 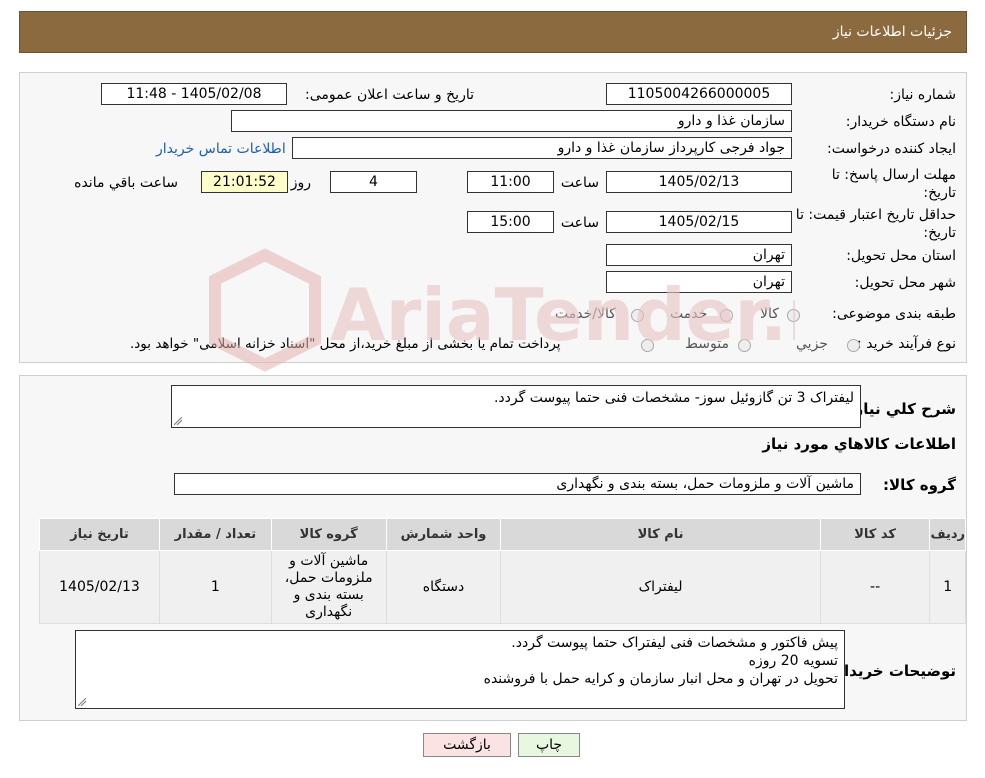 I want to click on validity-time-field: 15:00, so click(x=510, y=222).